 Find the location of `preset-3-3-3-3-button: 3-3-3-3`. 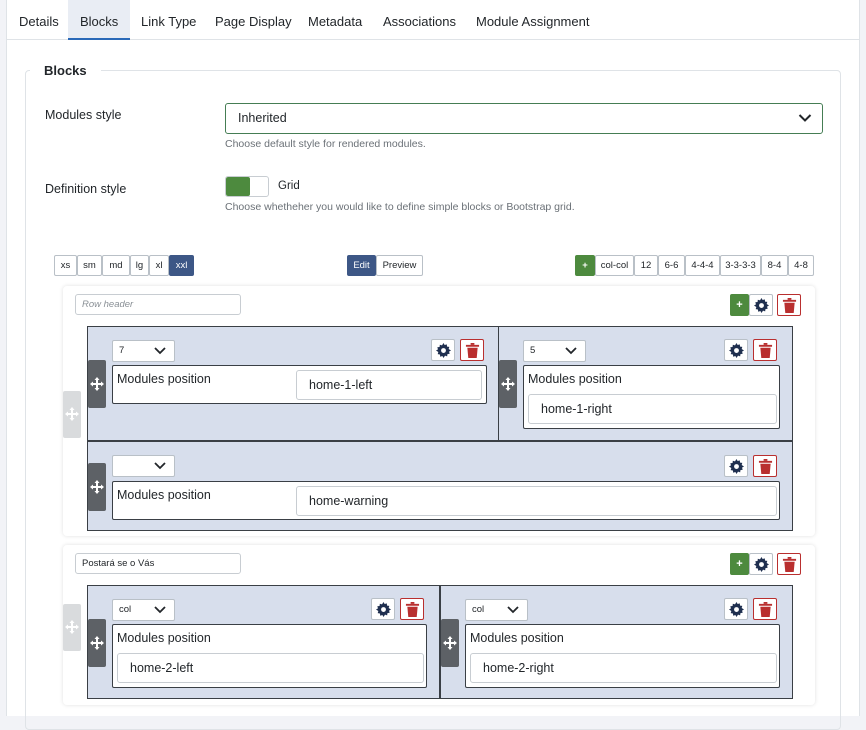

preset-3-3-3-3-button: 3-3-3-3 is located at coordinates (740, 265).